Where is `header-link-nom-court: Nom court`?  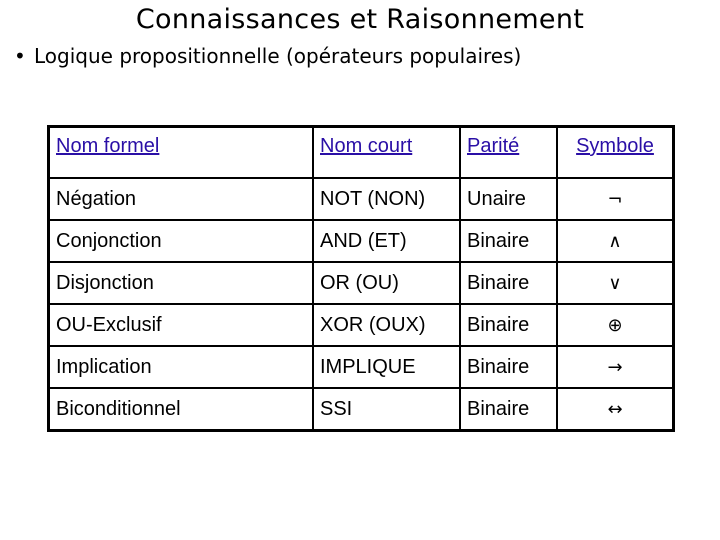 header-link-nom-court: Nom court is located at coordinates (366, 146).